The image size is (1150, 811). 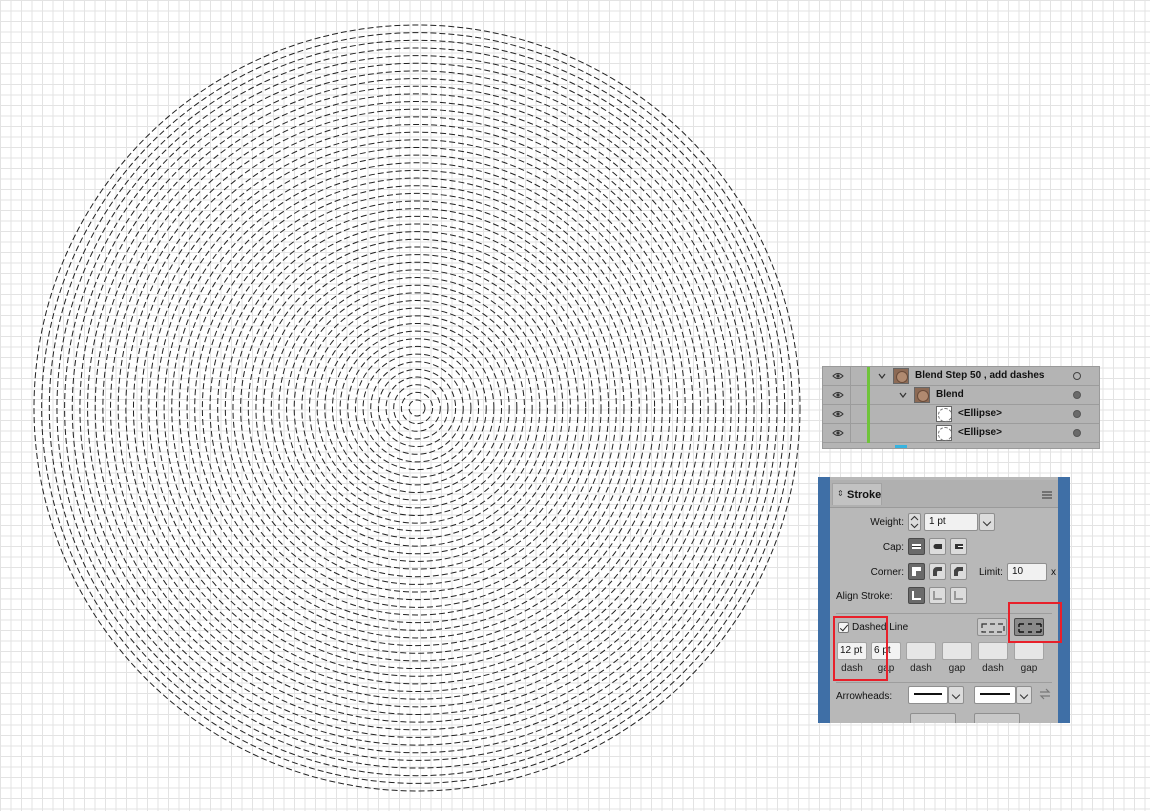 What do you see at coordinates (916, 546) in the screenshot?
I see `butt-cap-icon` at bounding box center [916, 546].